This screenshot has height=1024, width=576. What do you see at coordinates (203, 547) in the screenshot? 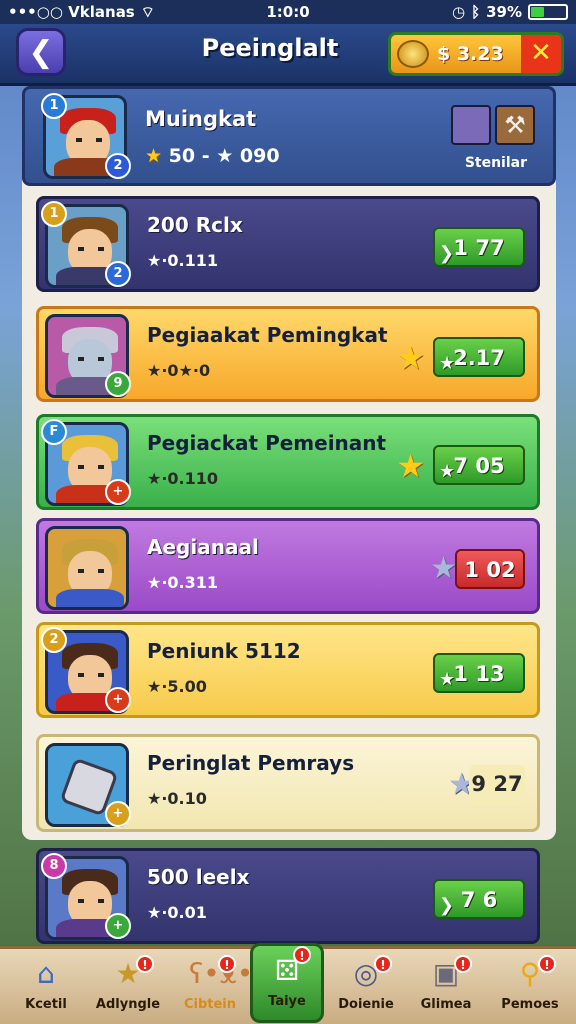
I see `row-title: Aegianaal` at bounding box center [203, 547].